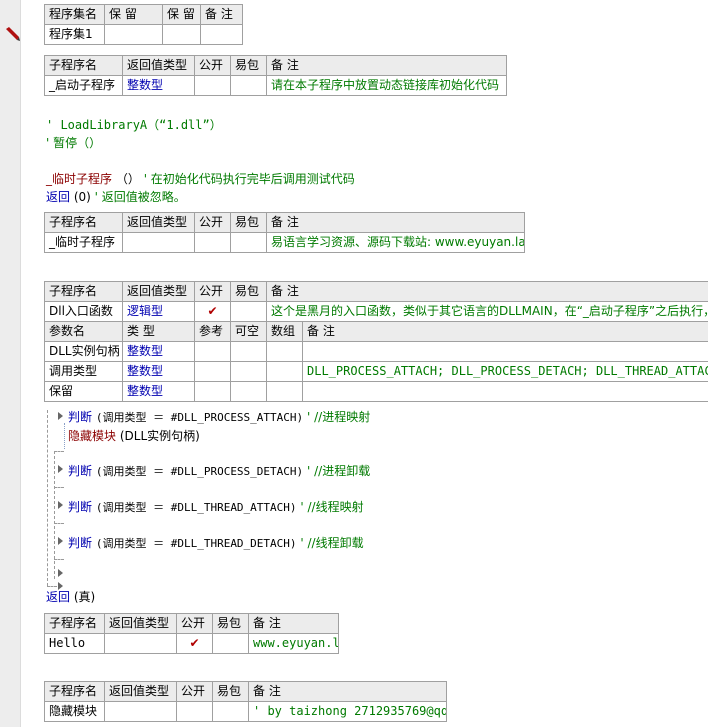 This screenshot has width=708, height=727. Describe the element at coordinates (134, 436) in the screenshot. I see `code-line-hide-call: 隐藏模块 (DLL实例句柄)` at that location.